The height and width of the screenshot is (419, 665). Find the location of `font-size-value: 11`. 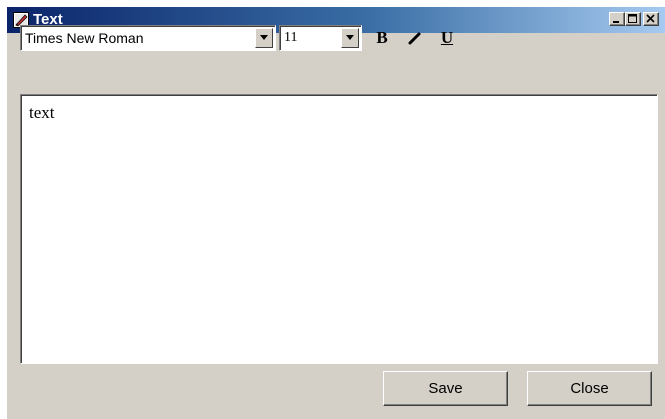

font-size-value: 11 is located at coordinates (291, 37).